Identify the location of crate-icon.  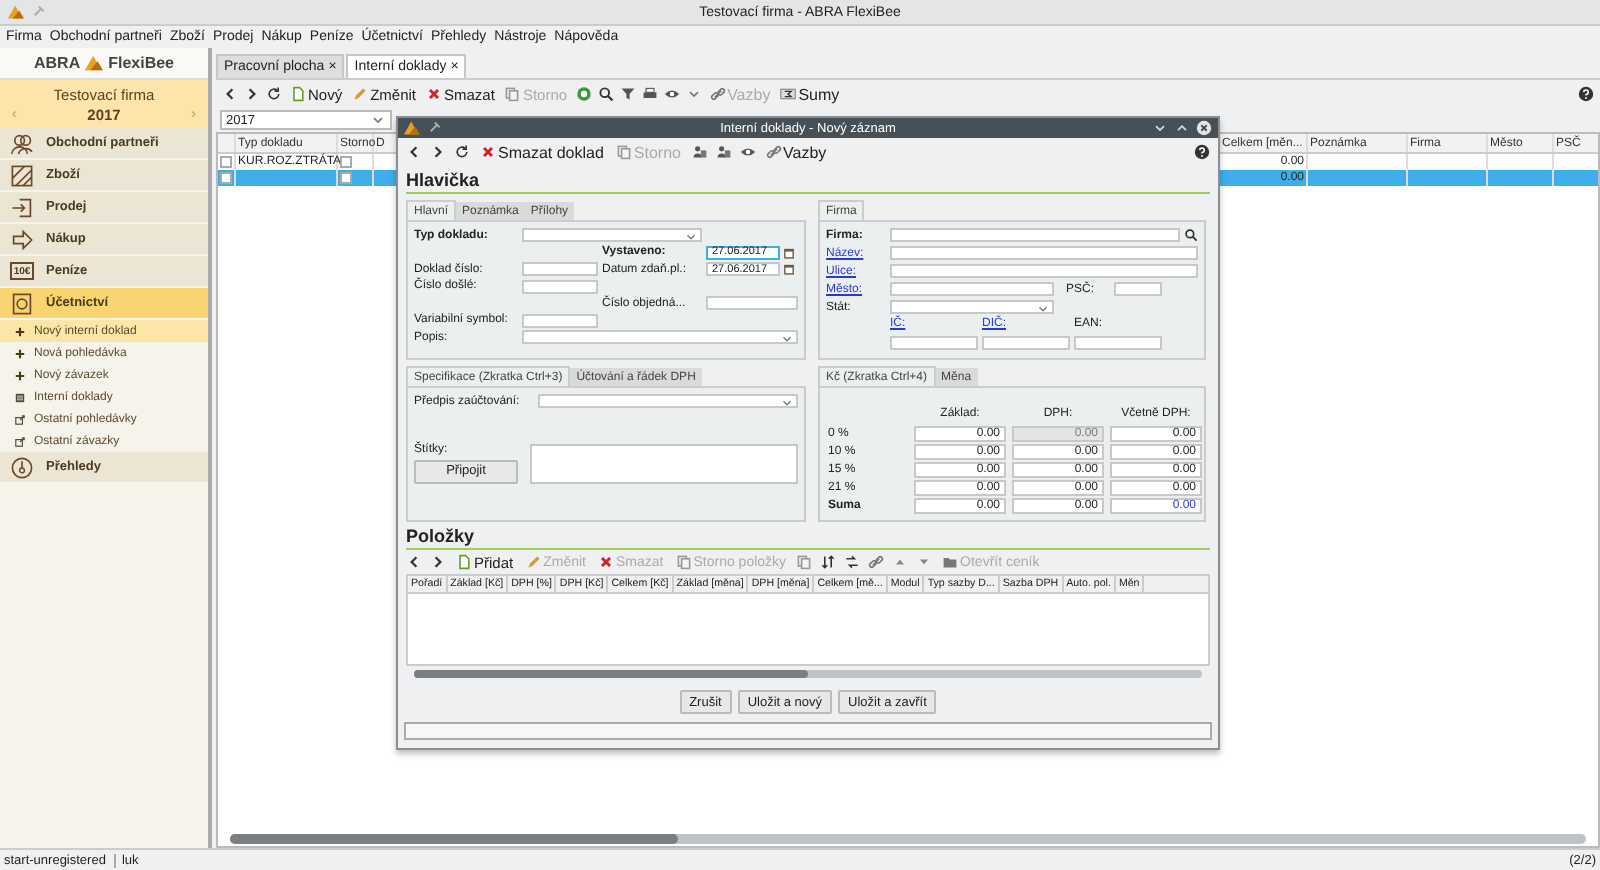
(22, 175).